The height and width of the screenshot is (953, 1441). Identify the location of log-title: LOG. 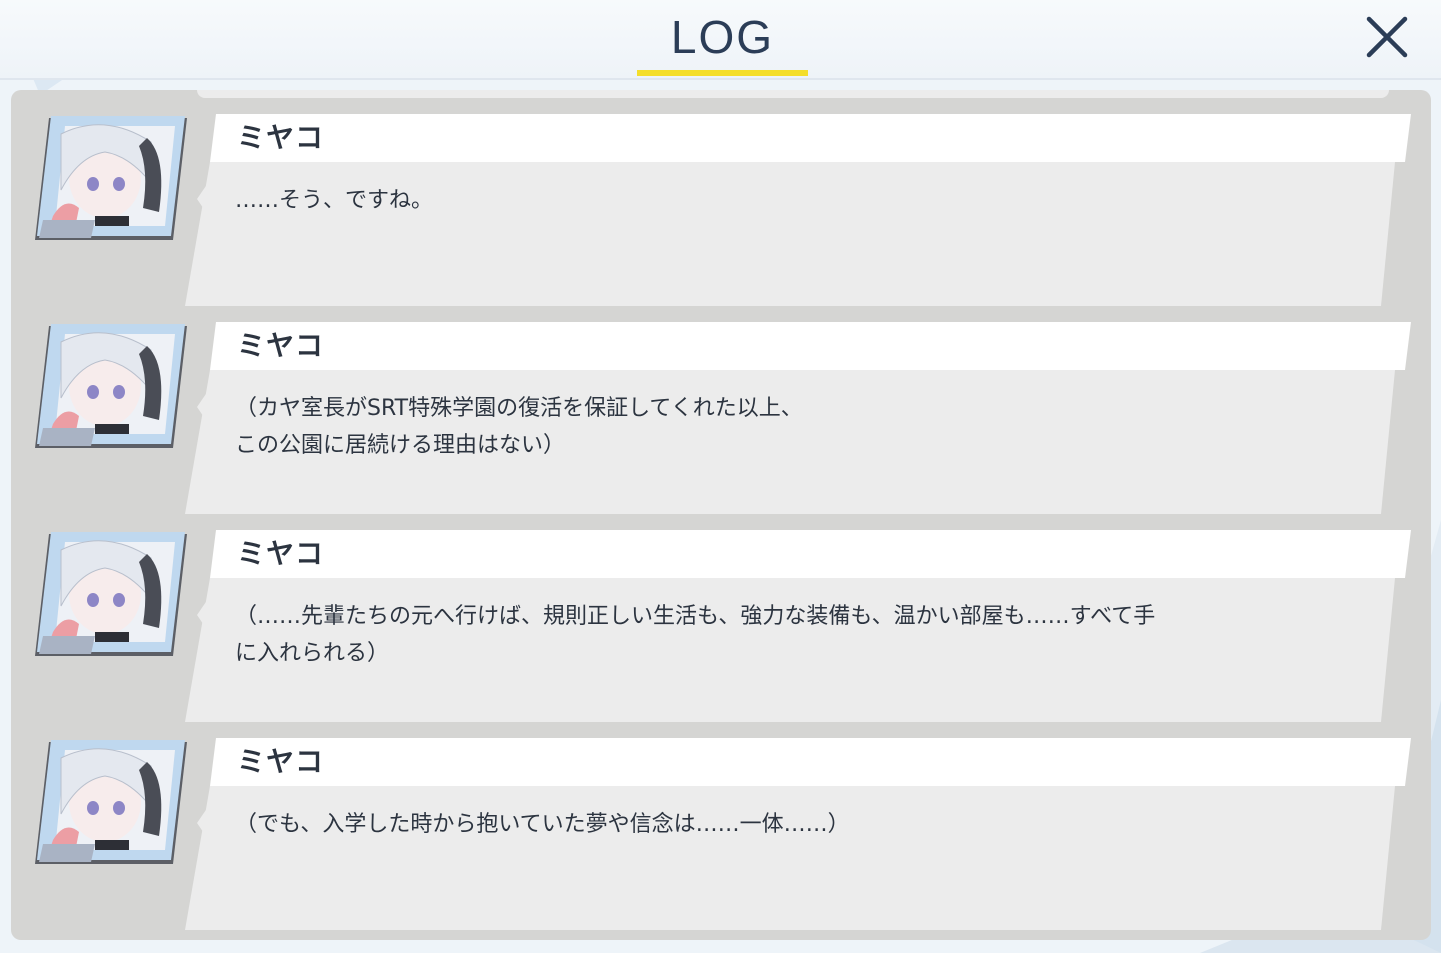
(722, 37).